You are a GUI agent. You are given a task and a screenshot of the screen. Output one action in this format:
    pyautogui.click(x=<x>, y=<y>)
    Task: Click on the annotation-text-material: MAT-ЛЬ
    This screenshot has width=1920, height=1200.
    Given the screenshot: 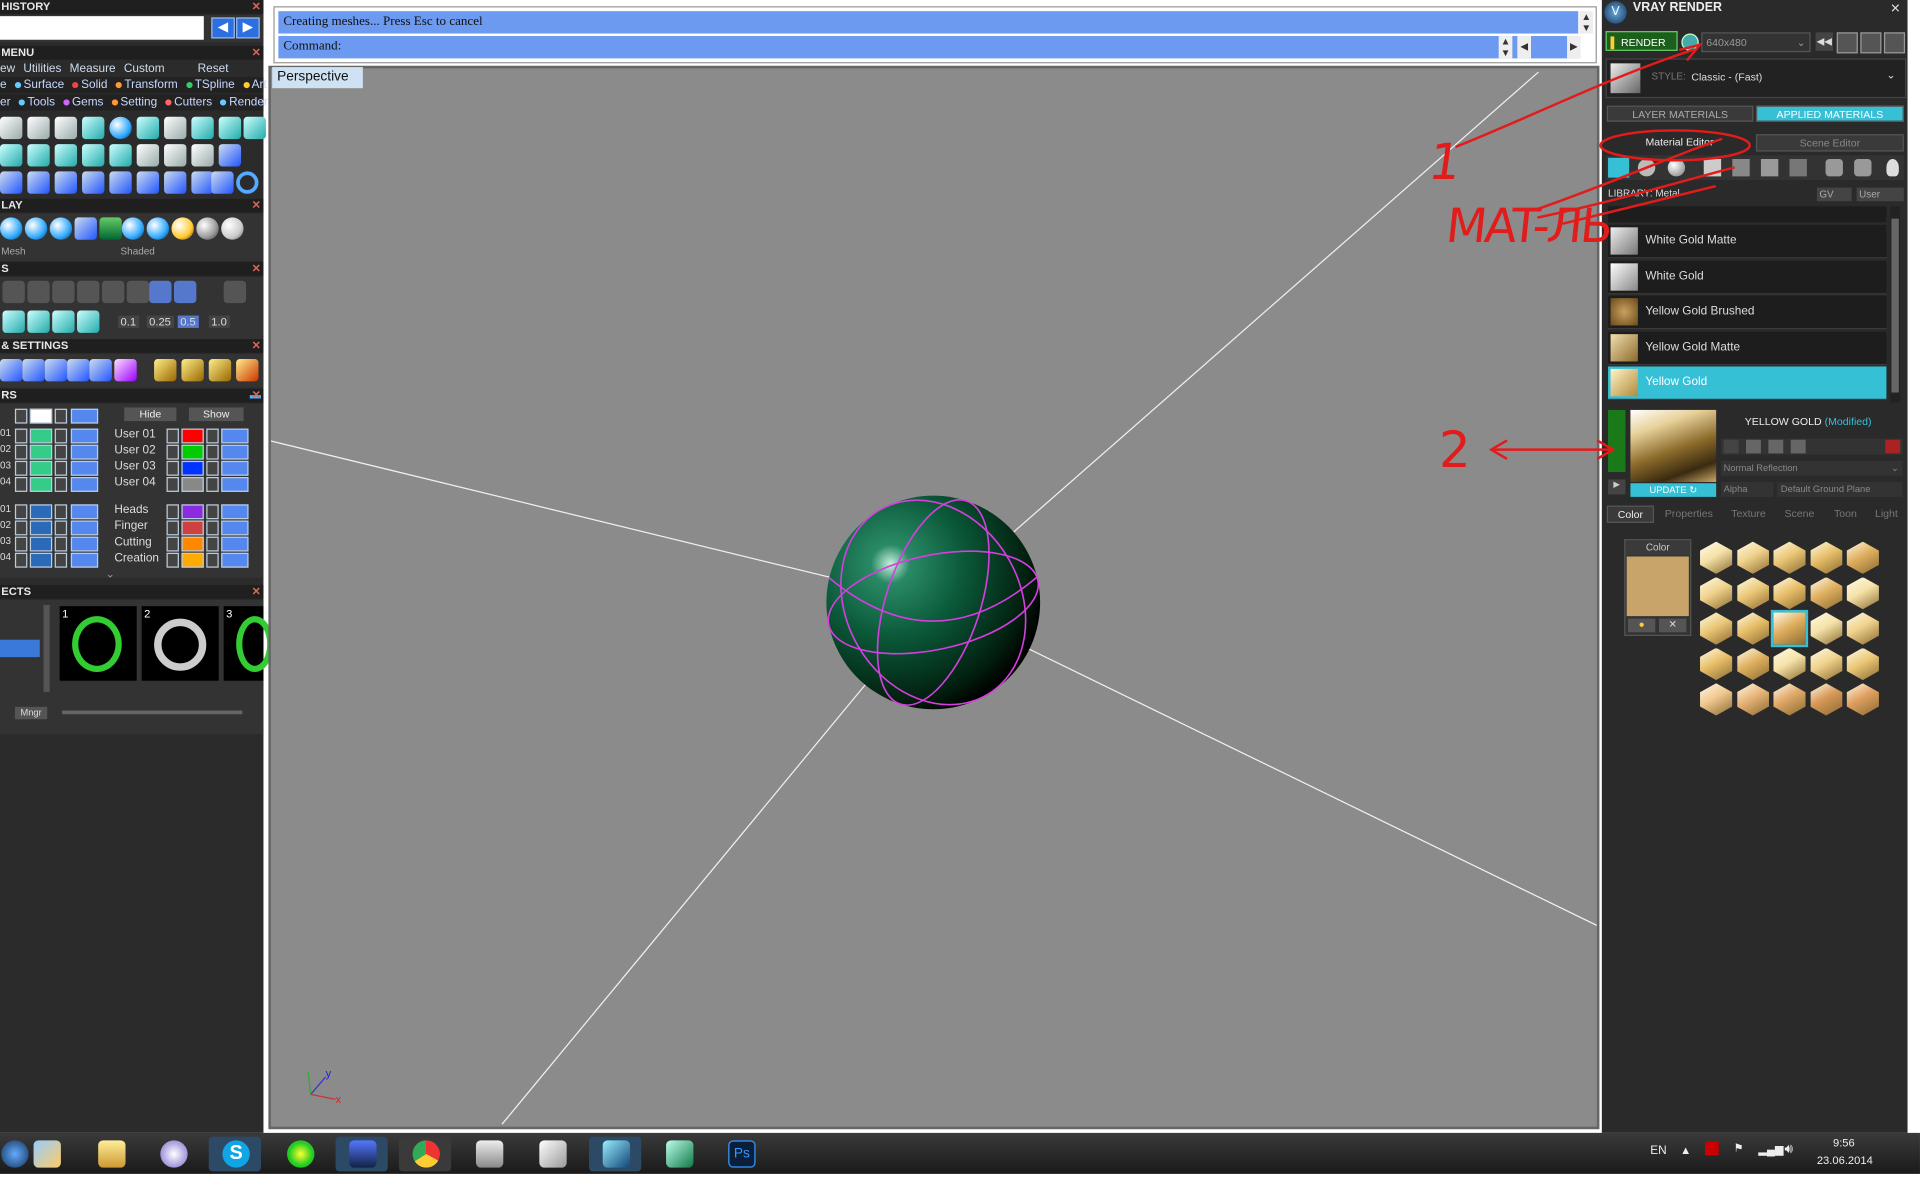 What is the action you would take?
    pyautogui.click(x=1528, y=226)
    